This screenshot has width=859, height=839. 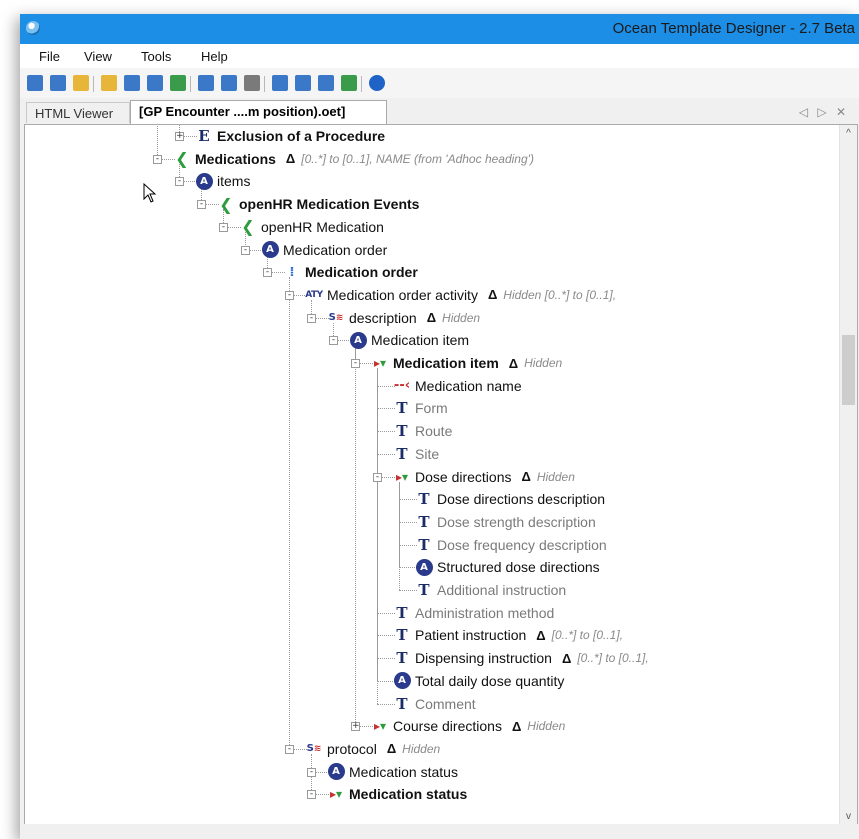 What do you see at coordinates (373, 749) in the screenshot?
I see `tree-node: S≋ protocol Δ Hidden` at bounding box center [373, 749].